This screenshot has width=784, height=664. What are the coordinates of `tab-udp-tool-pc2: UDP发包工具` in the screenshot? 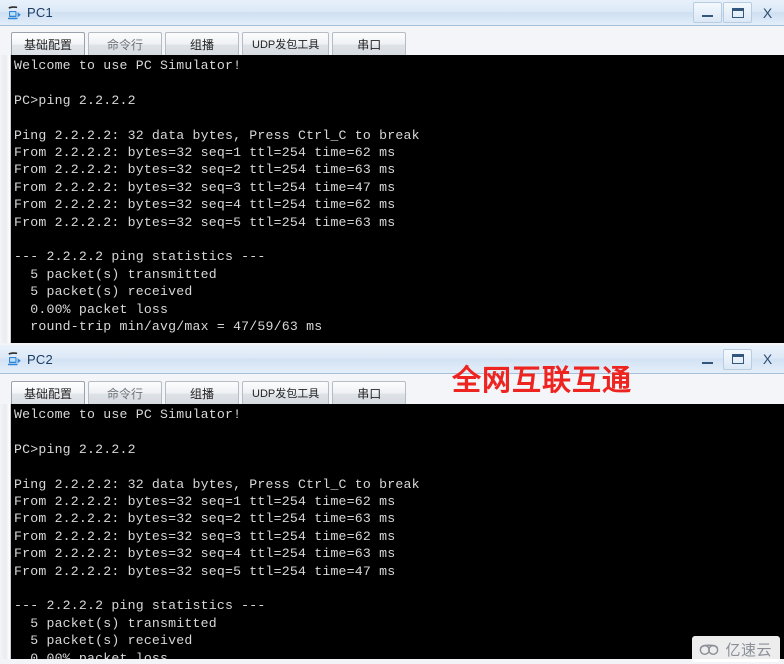 It's located at (286, 392).